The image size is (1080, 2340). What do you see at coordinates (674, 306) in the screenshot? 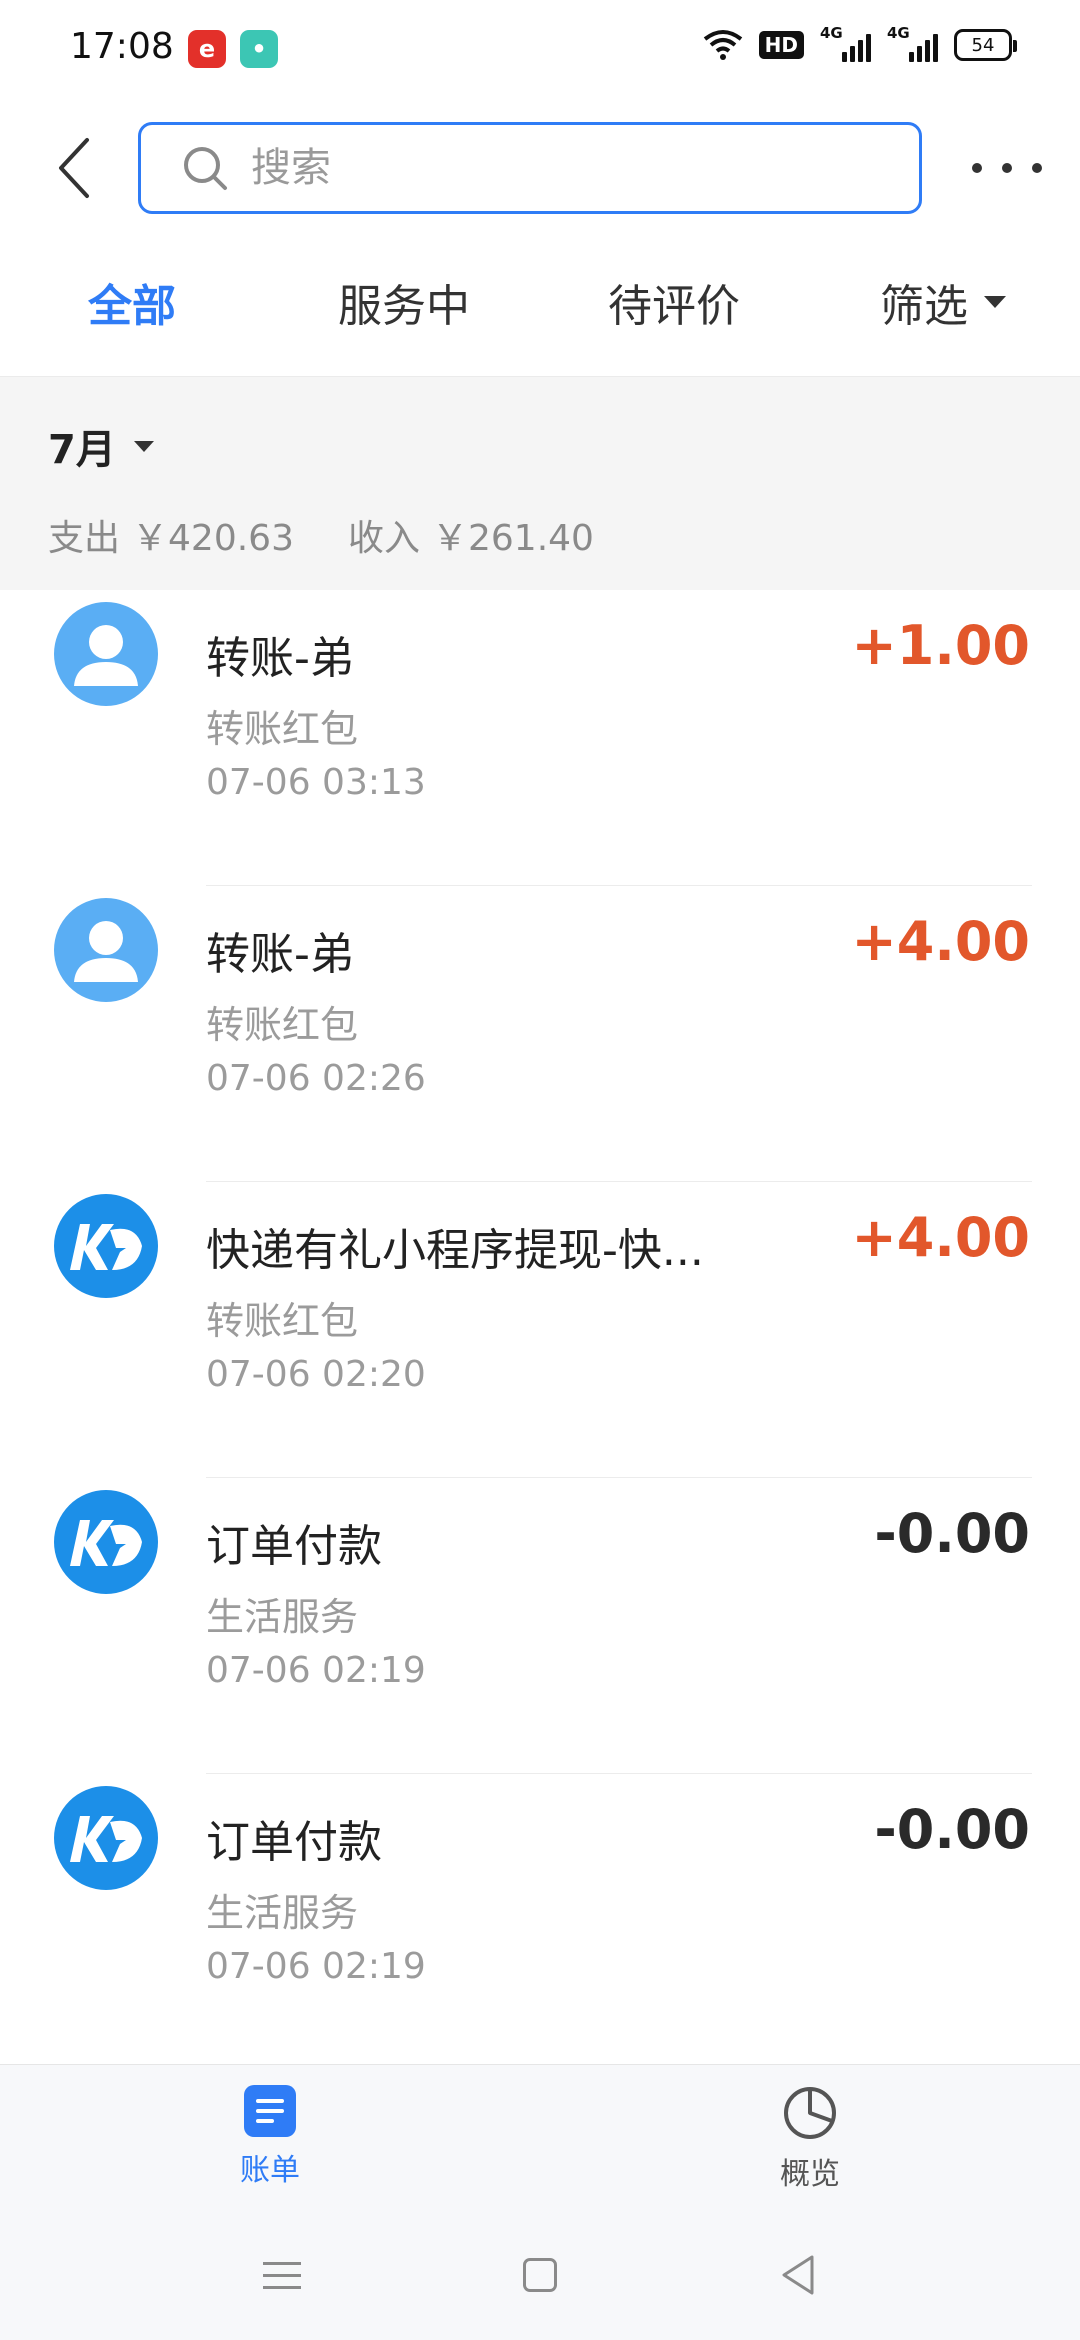
I see `tab-label: 待评价` at bounding box center [674, 306].